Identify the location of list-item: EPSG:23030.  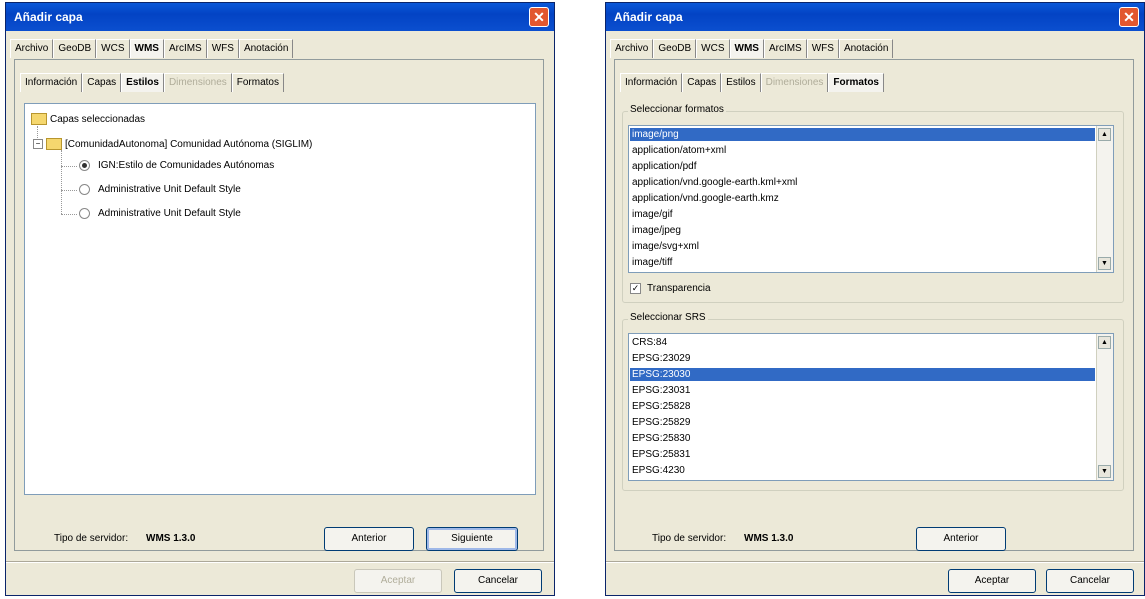
(862, 374).